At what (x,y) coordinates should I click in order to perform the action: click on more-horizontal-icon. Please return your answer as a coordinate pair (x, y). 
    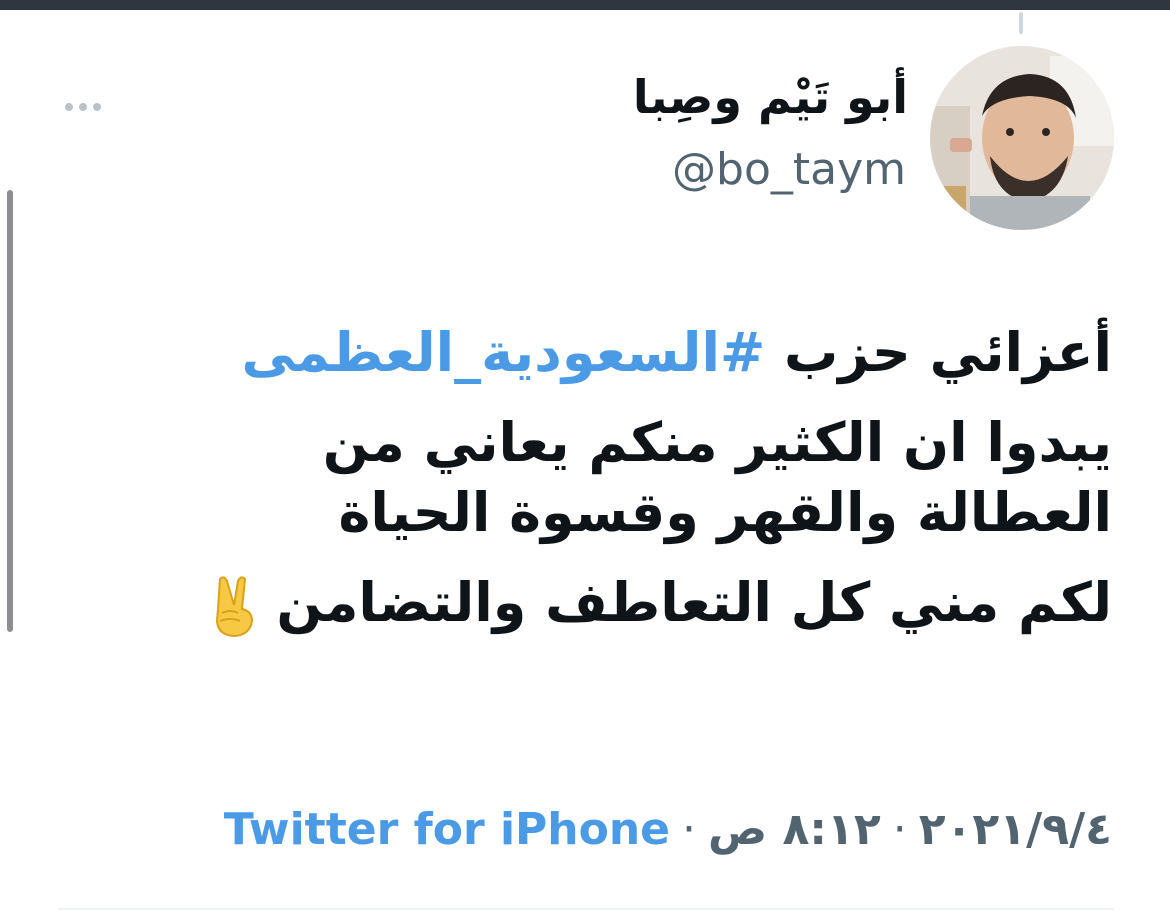
    Looking at the image, I should click on (69, 107).